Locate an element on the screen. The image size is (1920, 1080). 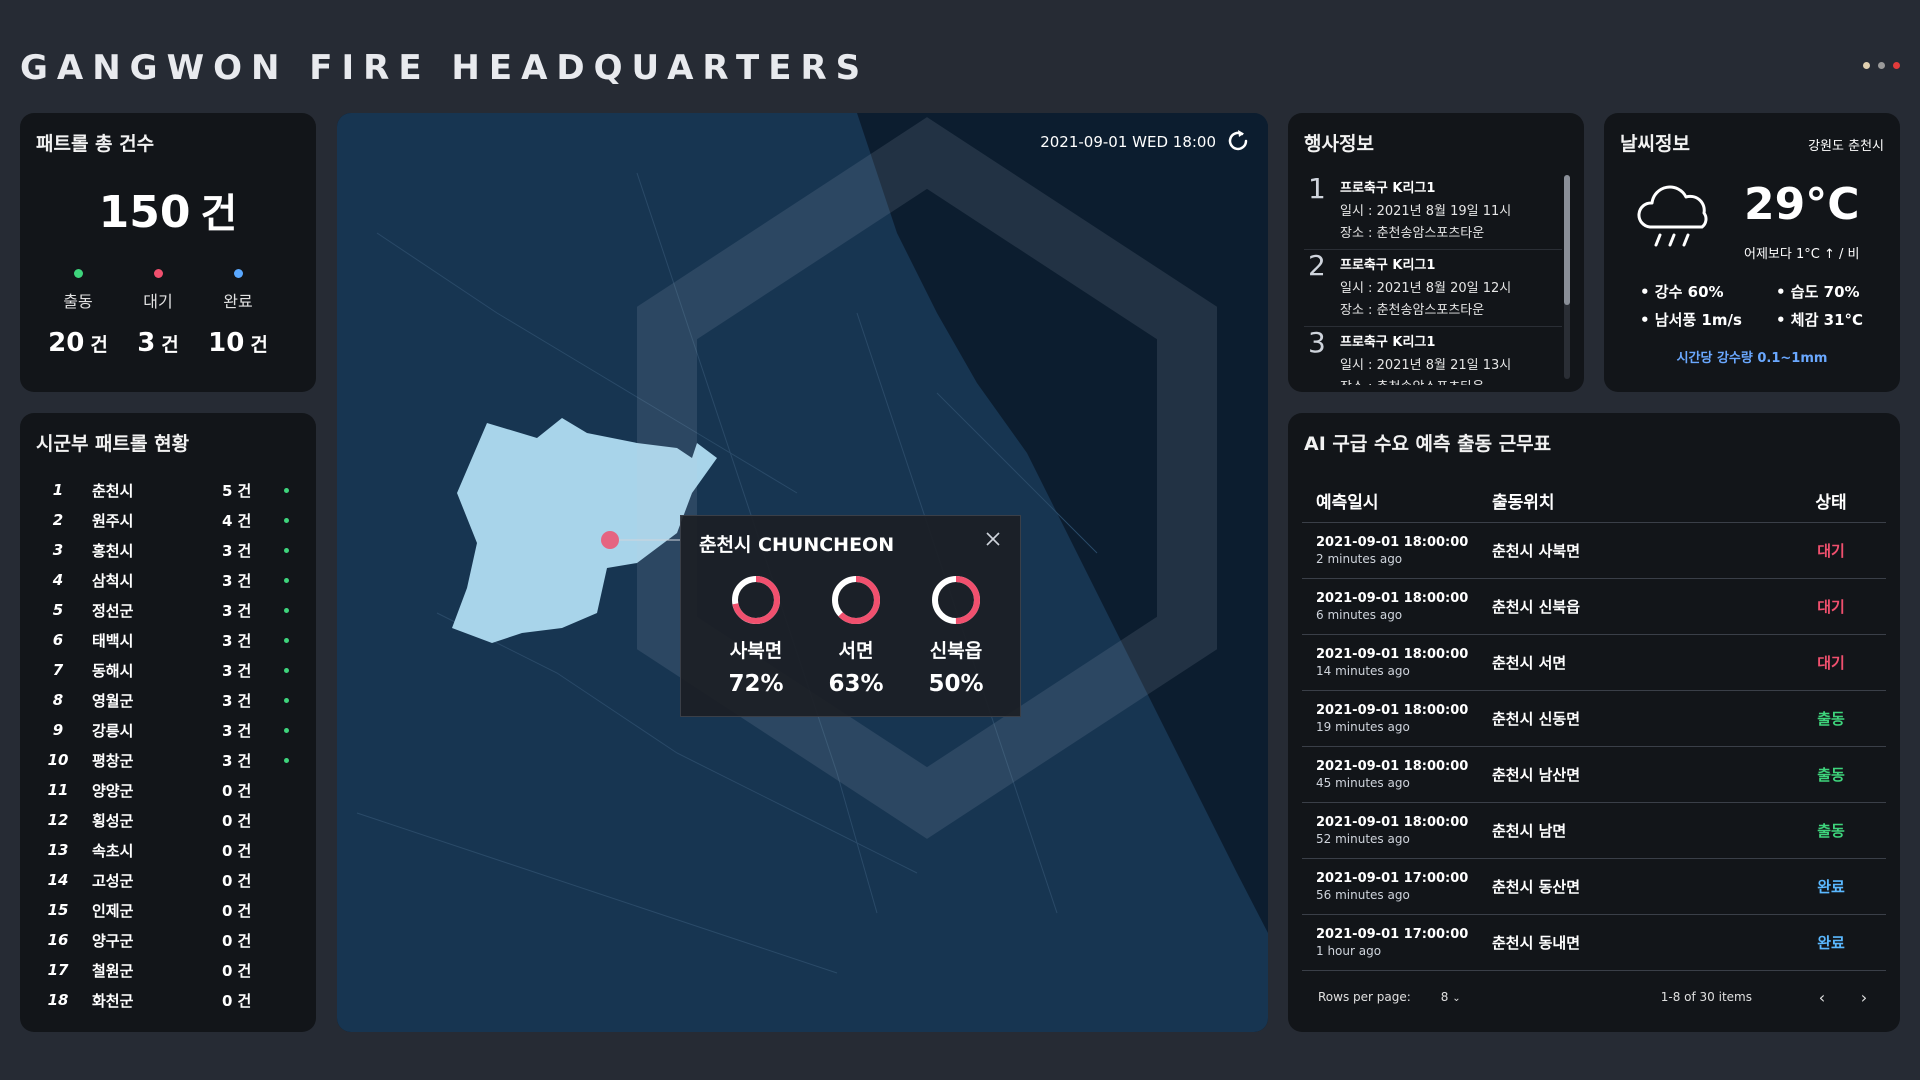
row-ago: 2 minutes ago is located at coordinates (1359, 559).